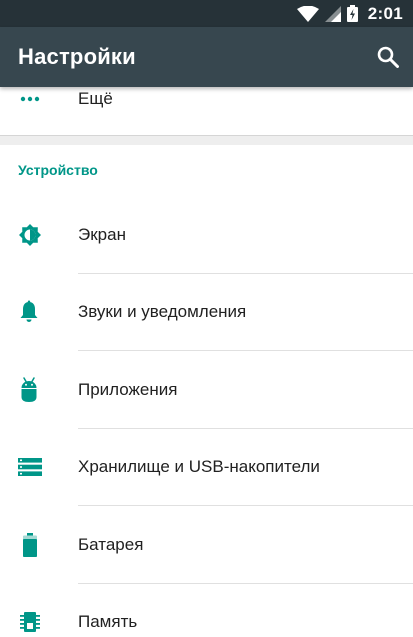 This screenshot has height=637, width=413. Describe the element at coordinates (128, 389) in the screenshot. I see `settings-item-label: Приложения` at that location.